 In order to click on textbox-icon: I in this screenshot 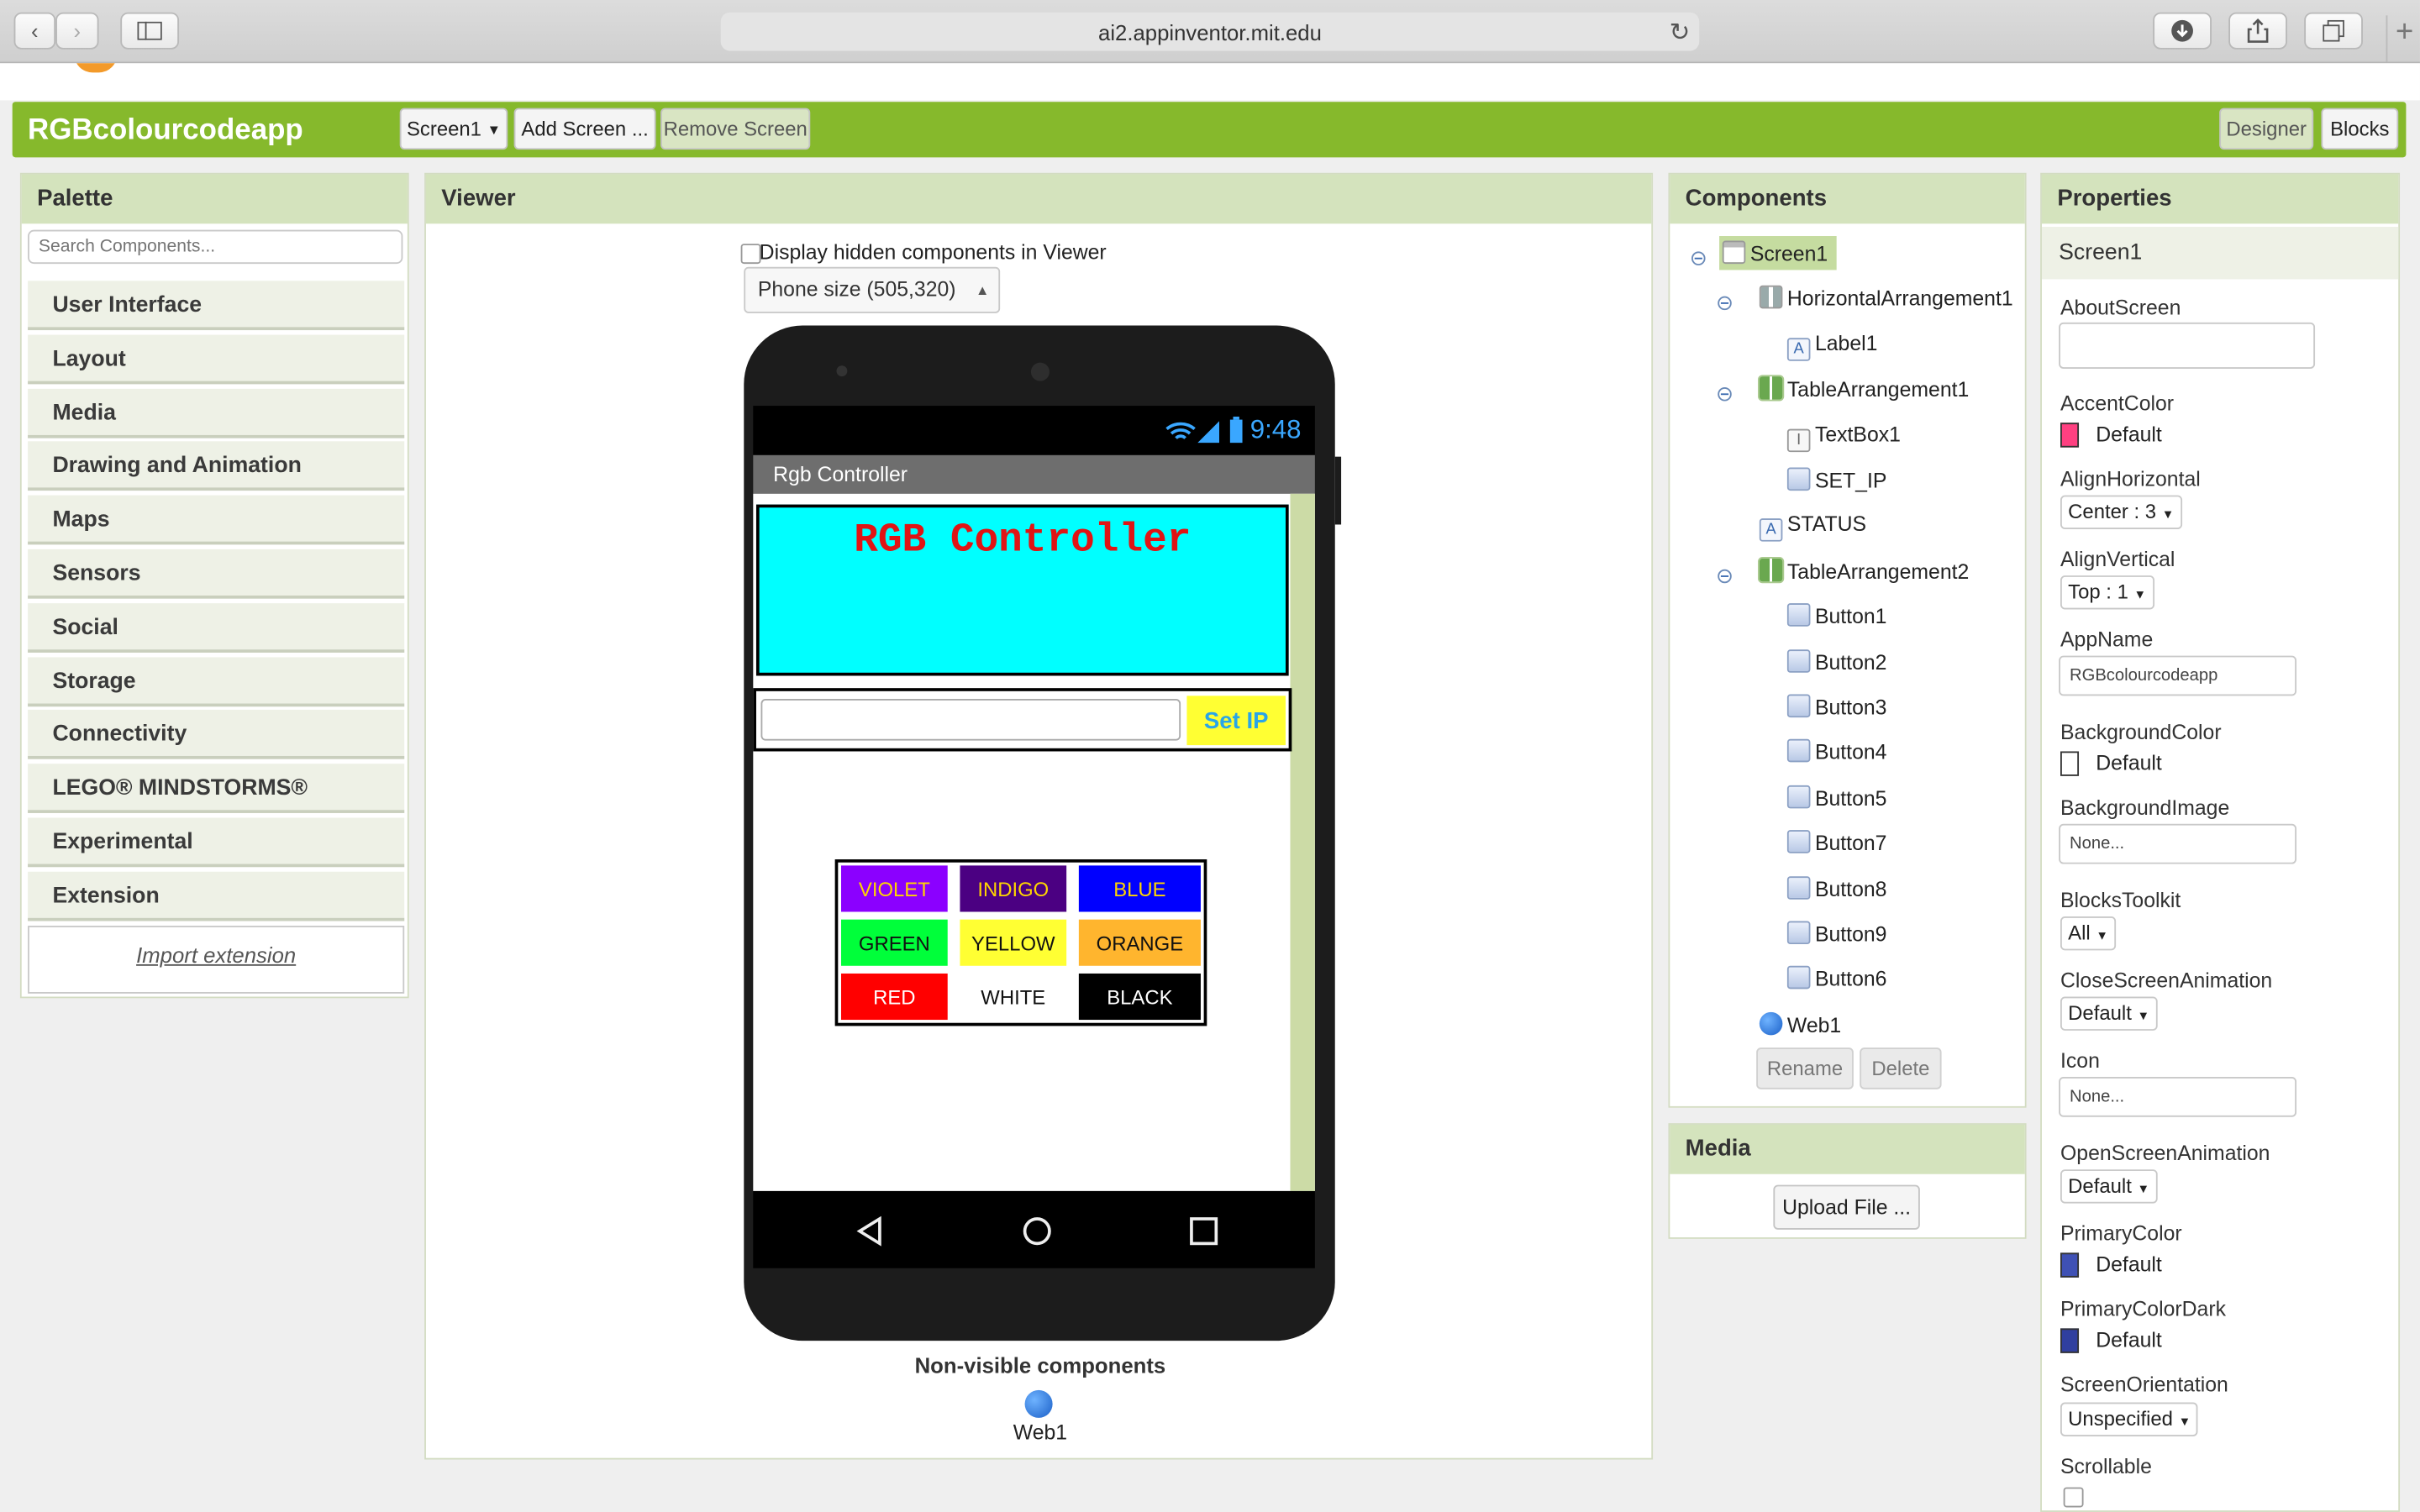, I will do `click(1799, 440)`.